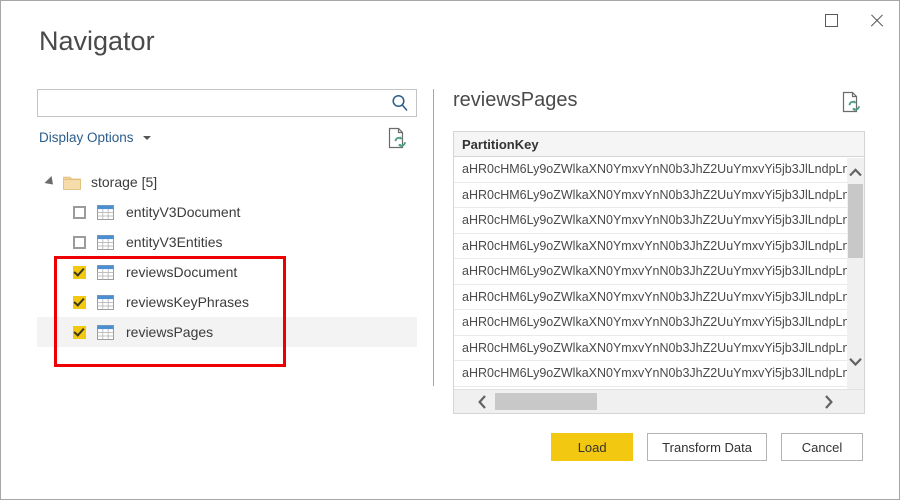  What do you see at coordinates (855, 221) in the screenshot?
I see `vertical-scroll-thumb` at bounding box center [855, 221].